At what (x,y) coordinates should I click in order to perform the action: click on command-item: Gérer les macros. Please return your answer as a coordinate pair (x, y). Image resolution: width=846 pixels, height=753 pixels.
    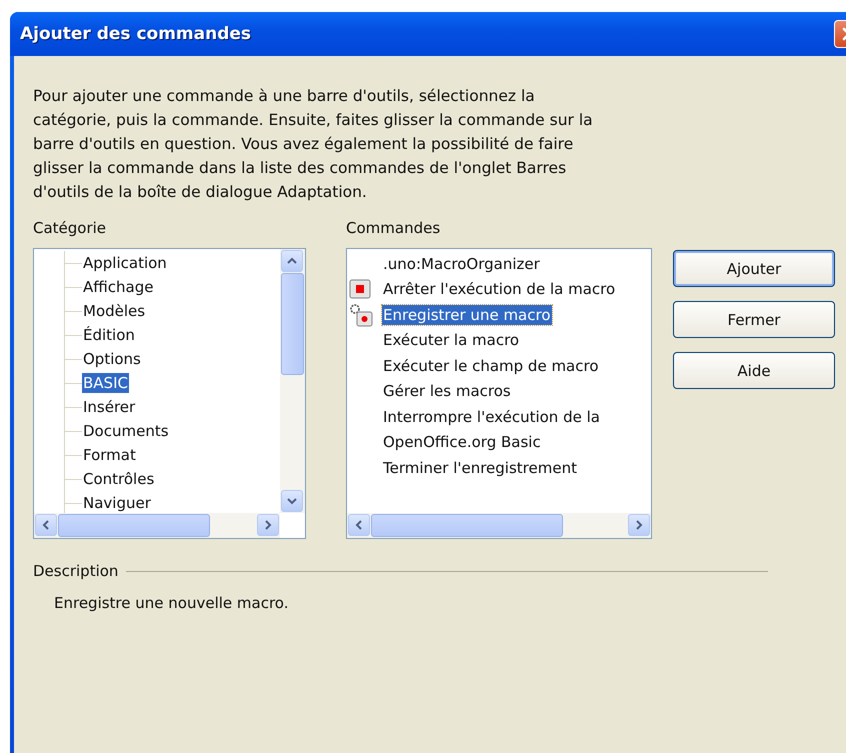
    Looking at the image, I should click on (447, 391).